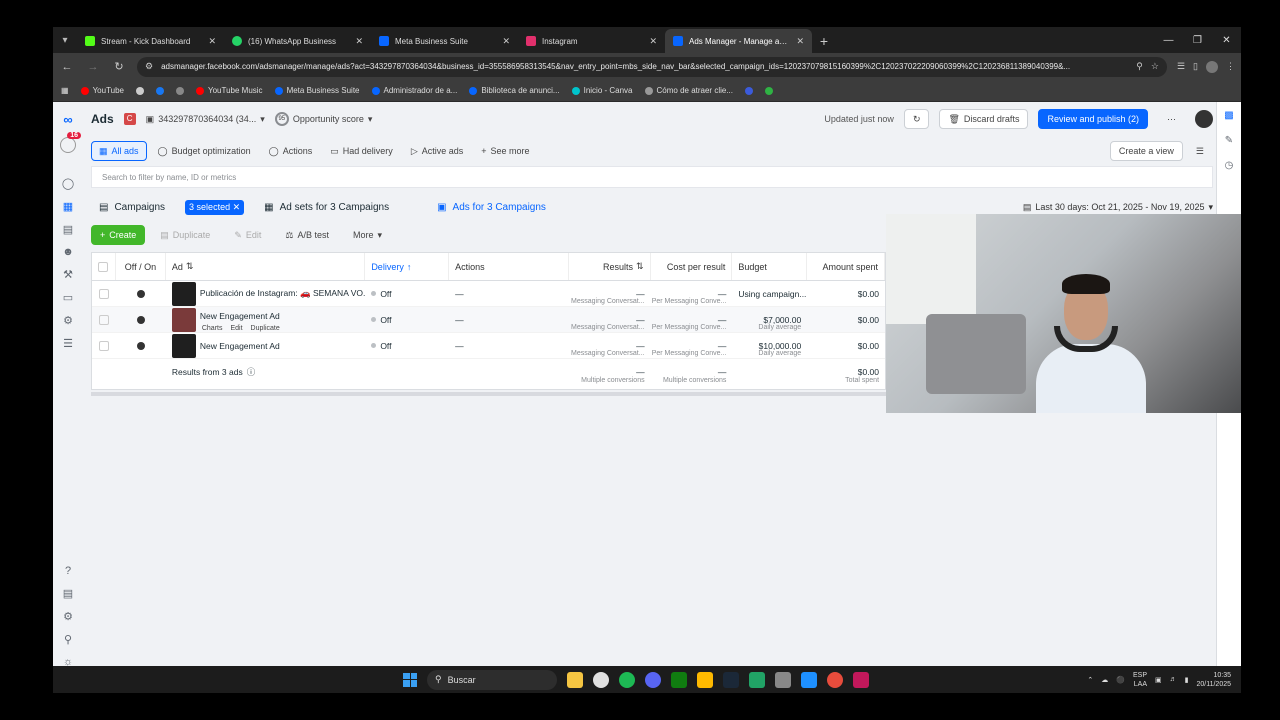 The width and height of the screenshot is (1280, 720). I want to click on bookmark-youtube-music: YouTube Music, so click(229, 90).